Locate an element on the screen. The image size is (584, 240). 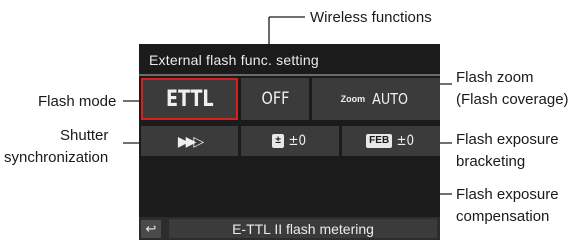
feb-callout-line1: Flash exposure is located at coordinates (507, 139).